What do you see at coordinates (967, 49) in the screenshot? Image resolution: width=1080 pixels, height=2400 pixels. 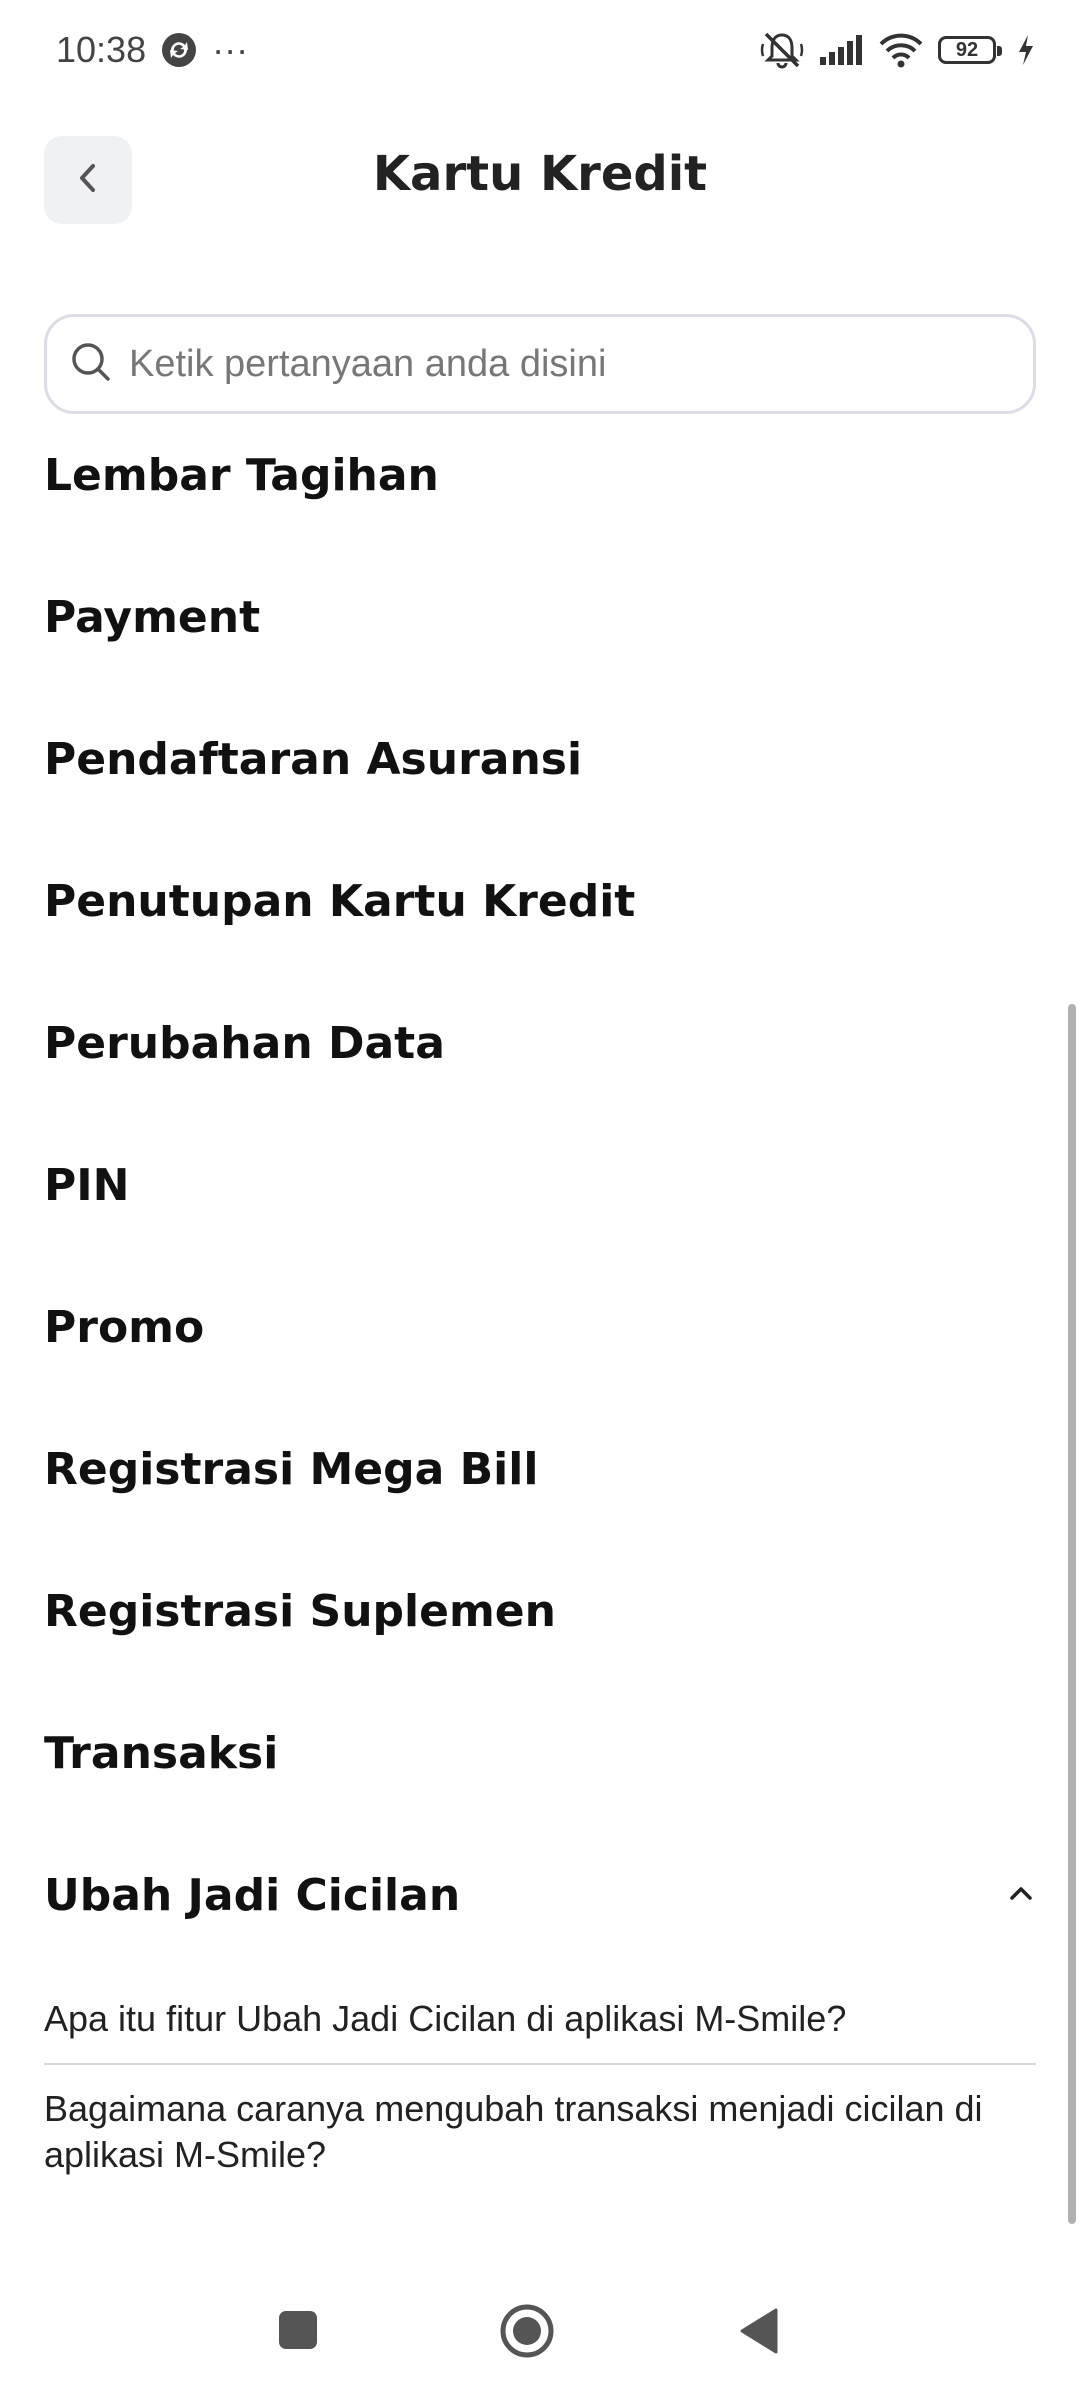 I see `battery-level: 92` at bounding box center [967, 49].